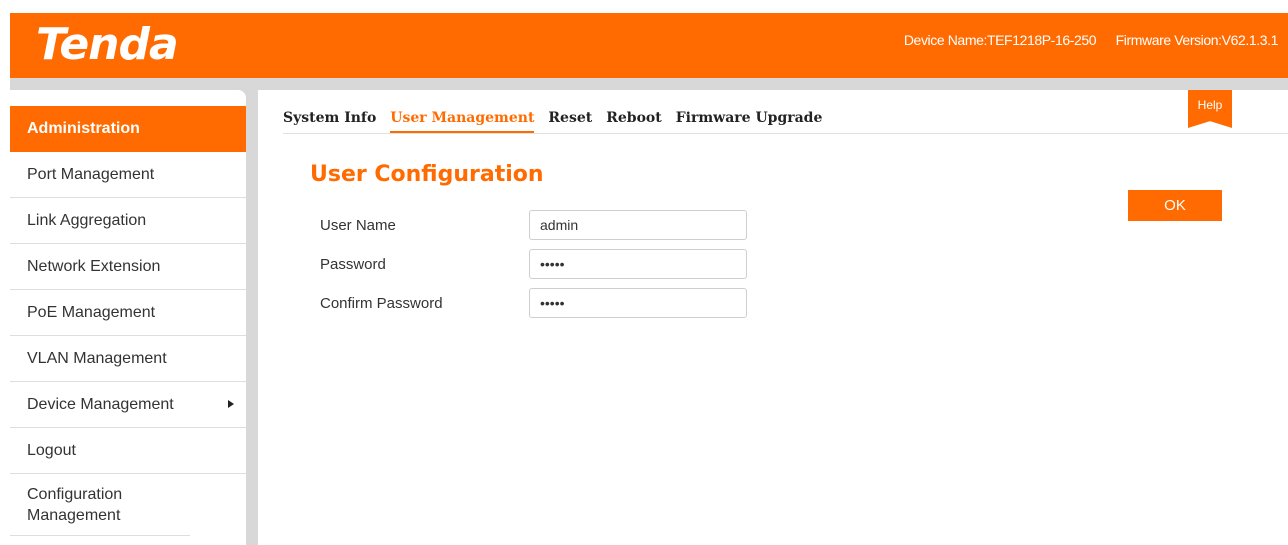 The height and width of the screenshot is (545, 1288). I want to click on sidebar-item-link-aggregation: Link Aggregation, so click(128, 221).